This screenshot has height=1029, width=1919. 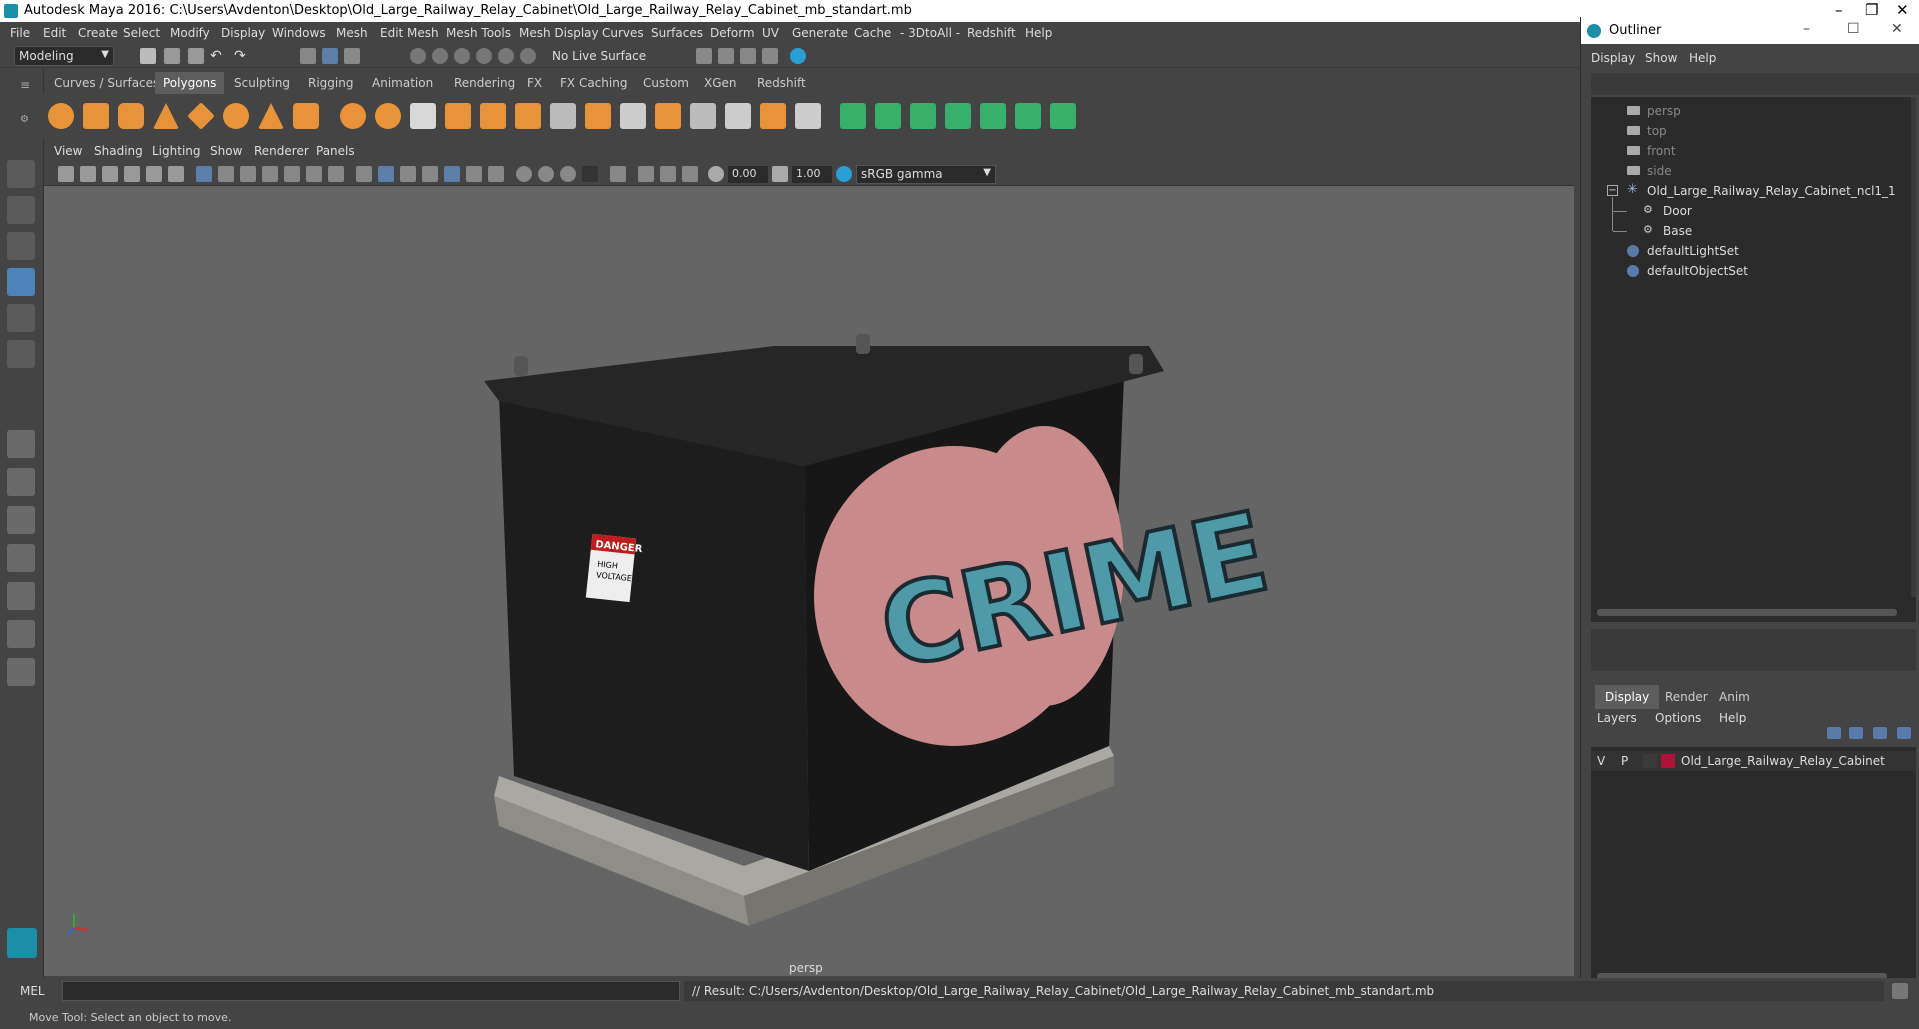 I want to click on shaded-wireframe-icon, so click(x=430, y=174).